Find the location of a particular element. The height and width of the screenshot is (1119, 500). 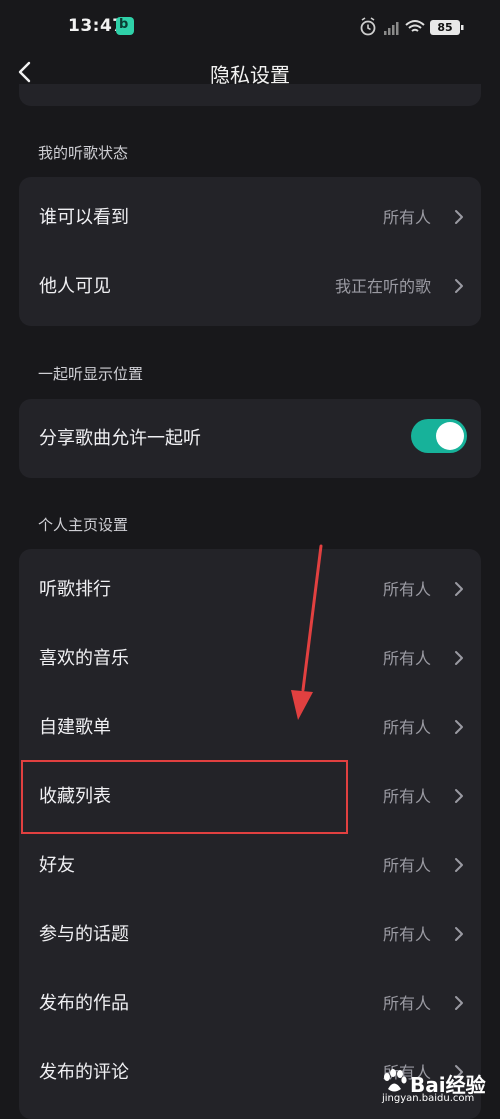

row-label: 好友 is located at coordinates (57, 865).